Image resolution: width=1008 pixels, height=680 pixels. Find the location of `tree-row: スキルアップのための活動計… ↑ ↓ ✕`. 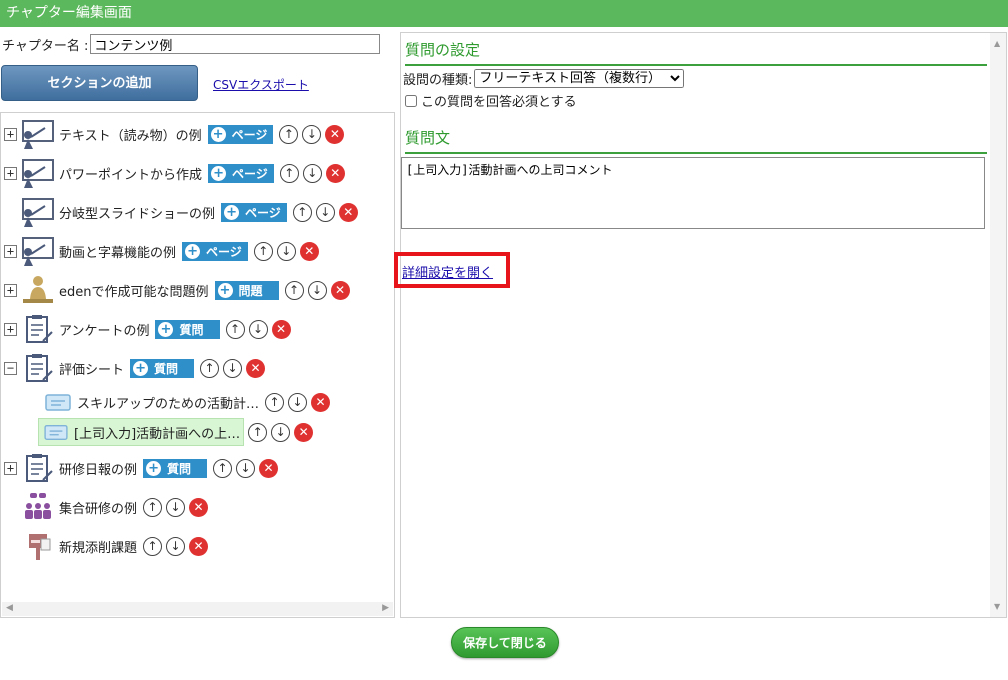

tree-row: スキルアップのための活動計… ↑ ↓ ✕ is located at coordinates (187, 402).